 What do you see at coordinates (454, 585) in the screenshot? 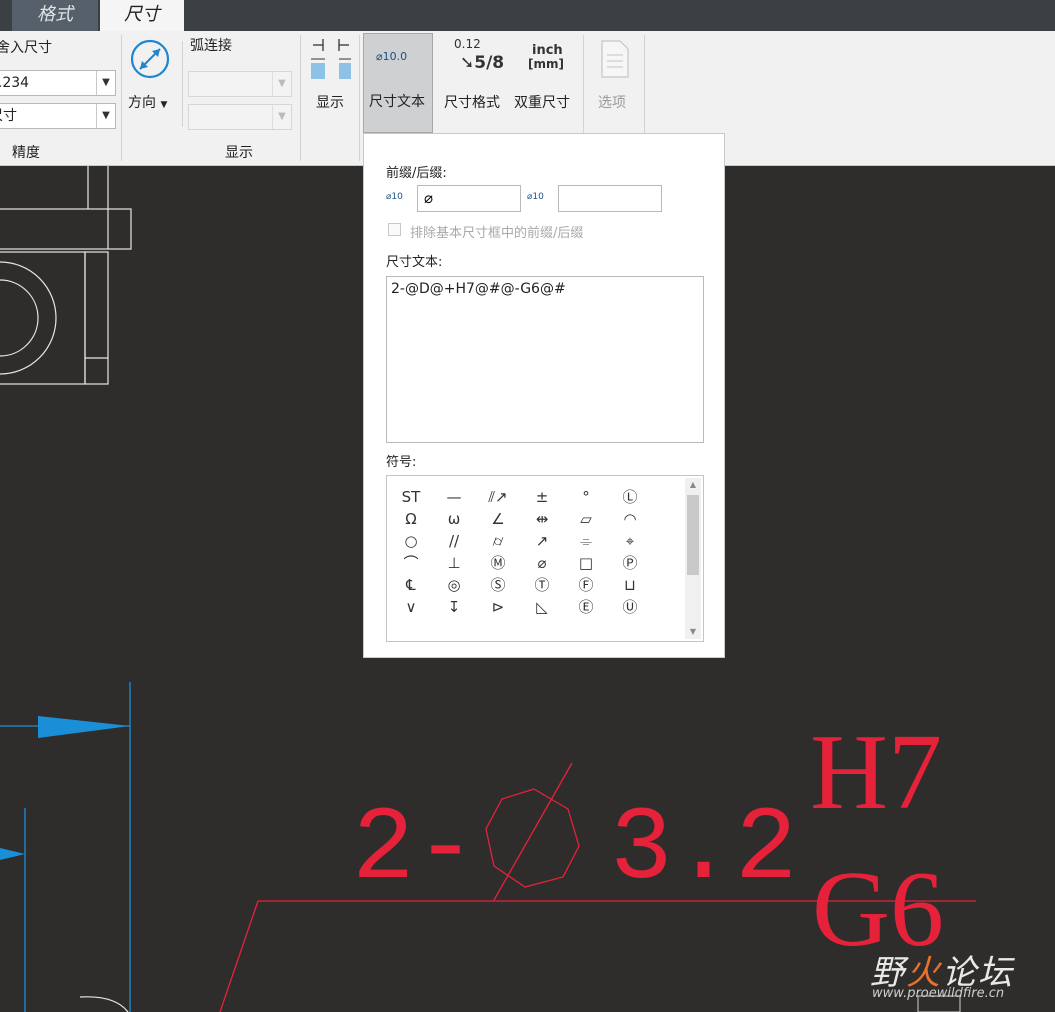
I see `symbol-button: ◎` at bounding box center [454, 585].